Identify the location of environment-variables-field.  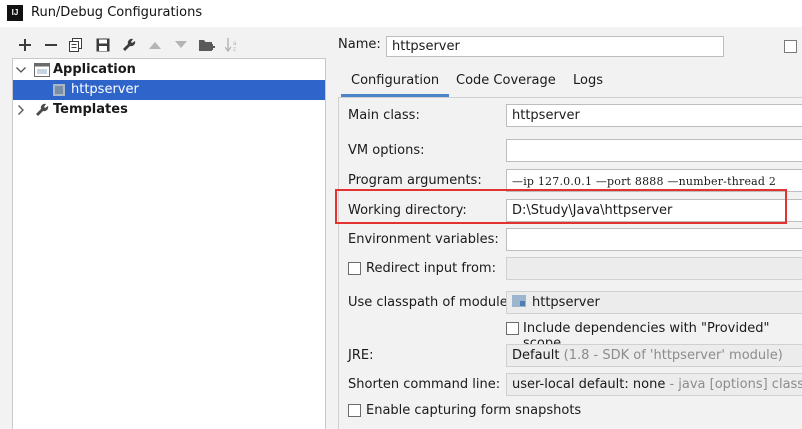
(654, 239).